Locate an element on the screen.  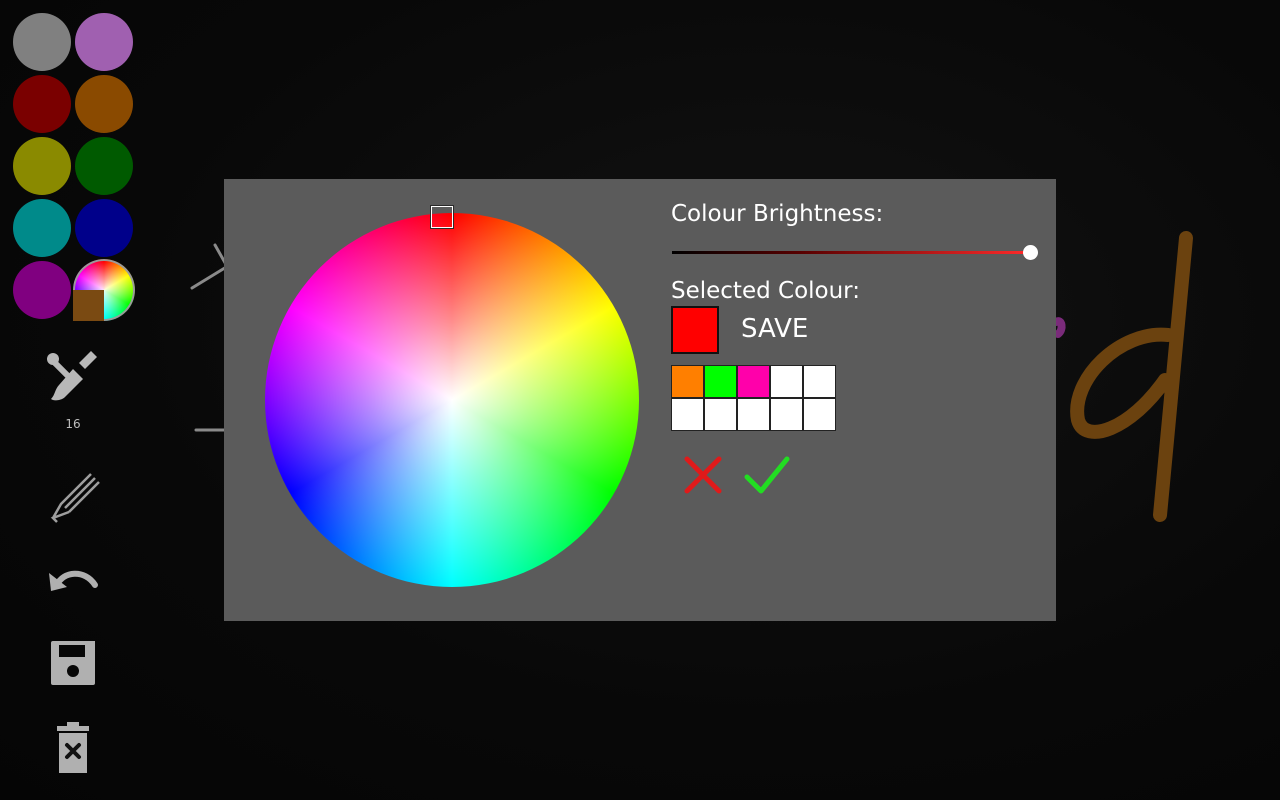
palette-swatch-dark-red is located at coordinates (42, 104).